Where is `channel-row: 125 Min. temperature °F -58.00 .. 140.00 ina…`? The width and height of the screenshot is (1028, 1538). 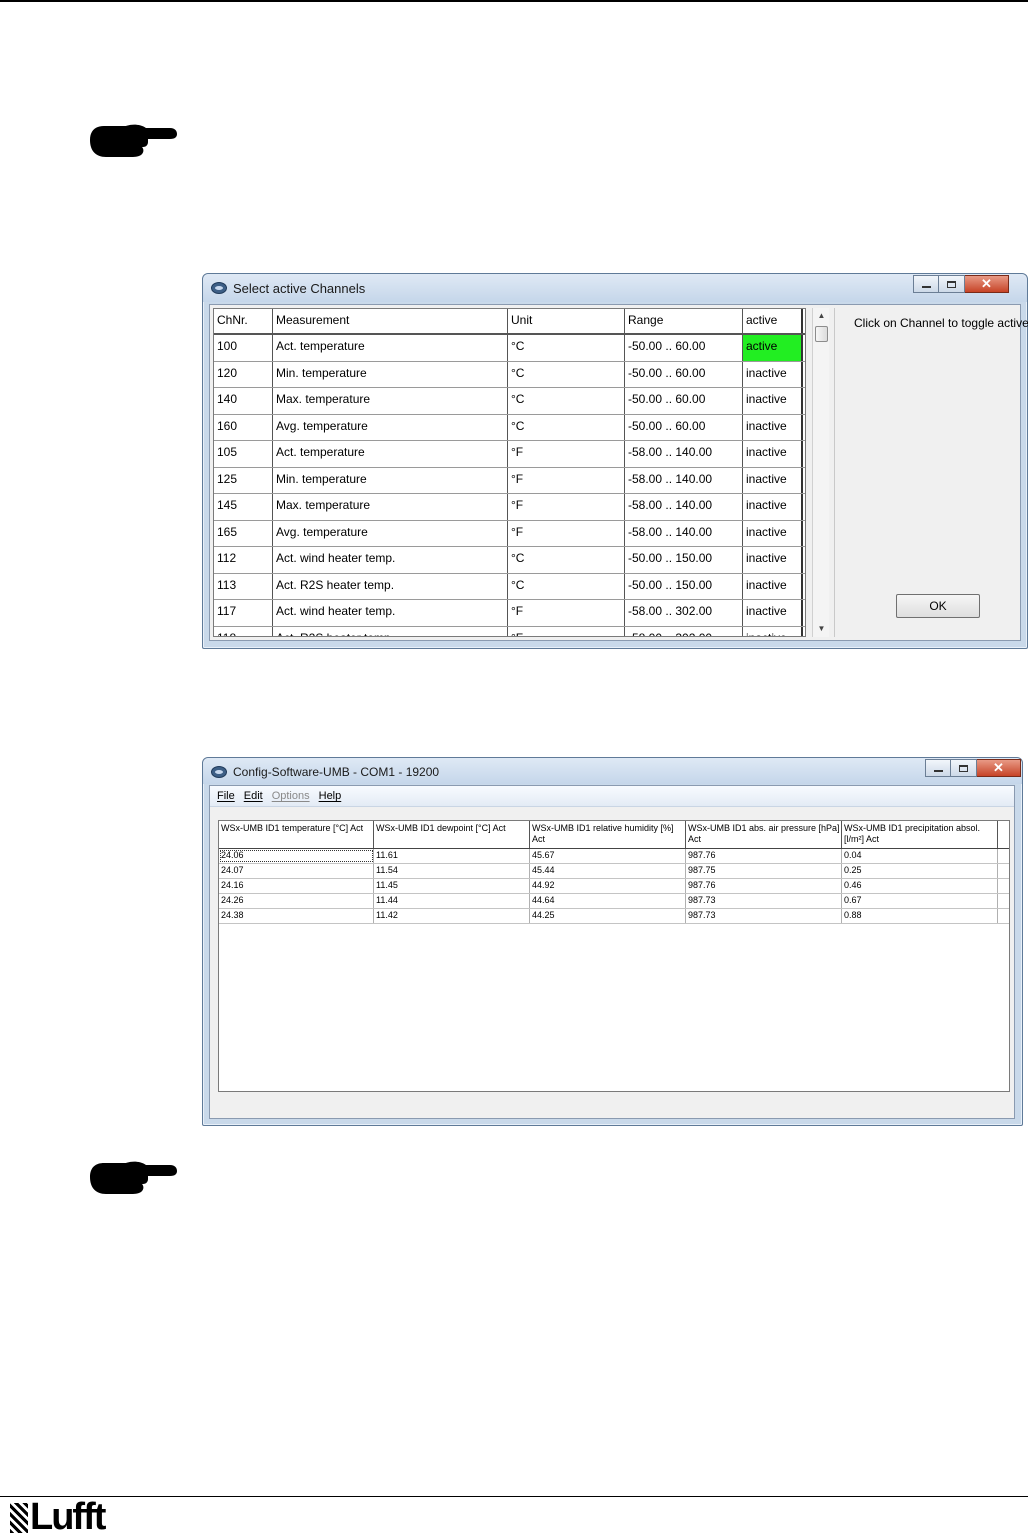
channel-row: 125 Min. temperature °F -58.00 .. 140.00 ina… is located at coordinates (509, 480).